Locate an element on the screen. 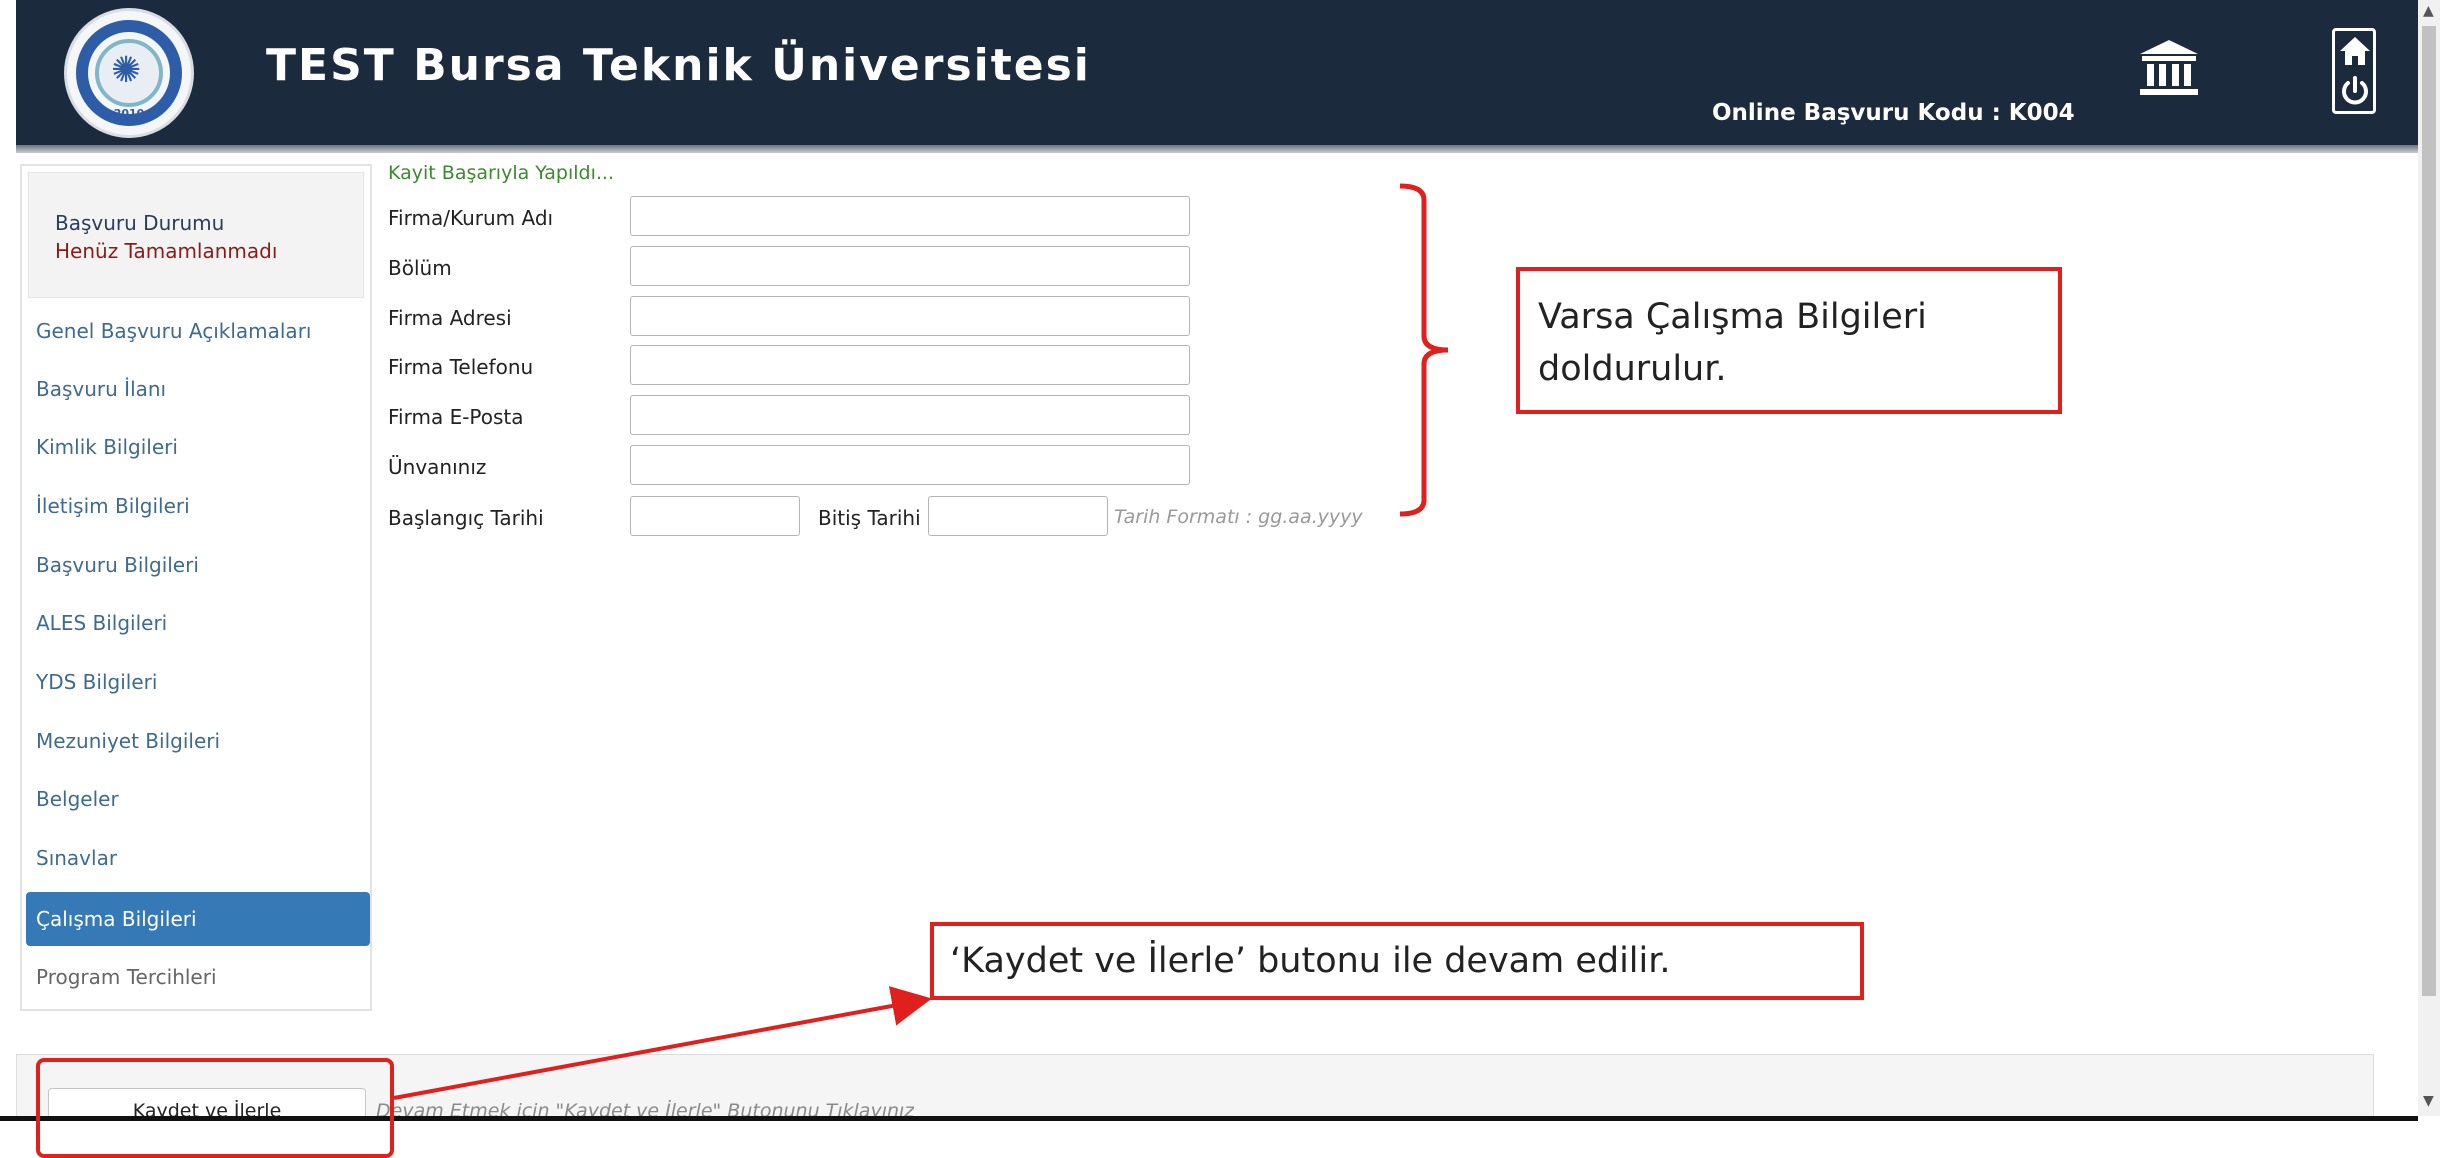 The image size is (2440, 1158). company-email-label: Firma E-Posta is located at coordinates (456, 417).